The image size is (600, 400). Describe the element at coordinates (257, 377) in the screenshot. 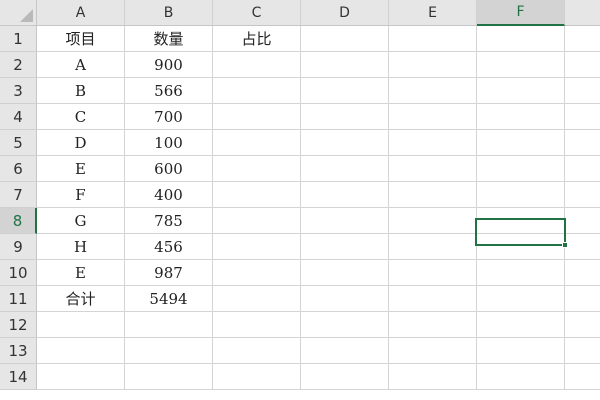

I see `cell-c14` at that location.